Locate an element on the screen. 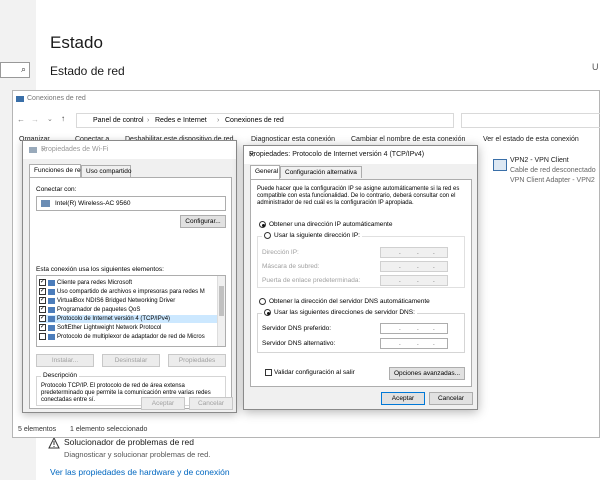  status-bar: 5 elementos 1 elemento seleccionado is located at coordinates (306, 431).